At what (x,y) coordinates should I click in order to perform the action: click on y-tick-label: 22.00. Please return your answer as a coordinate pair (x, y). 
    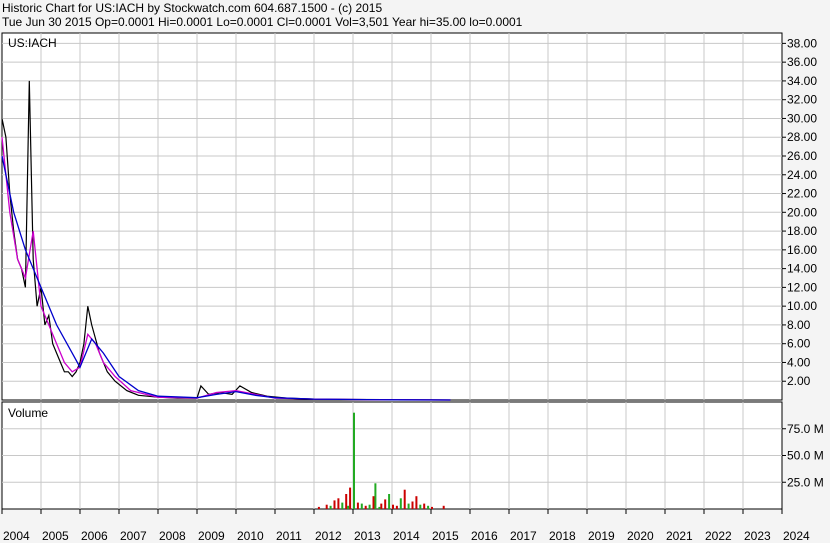
    Looking at the image, I should click on (802, 194).